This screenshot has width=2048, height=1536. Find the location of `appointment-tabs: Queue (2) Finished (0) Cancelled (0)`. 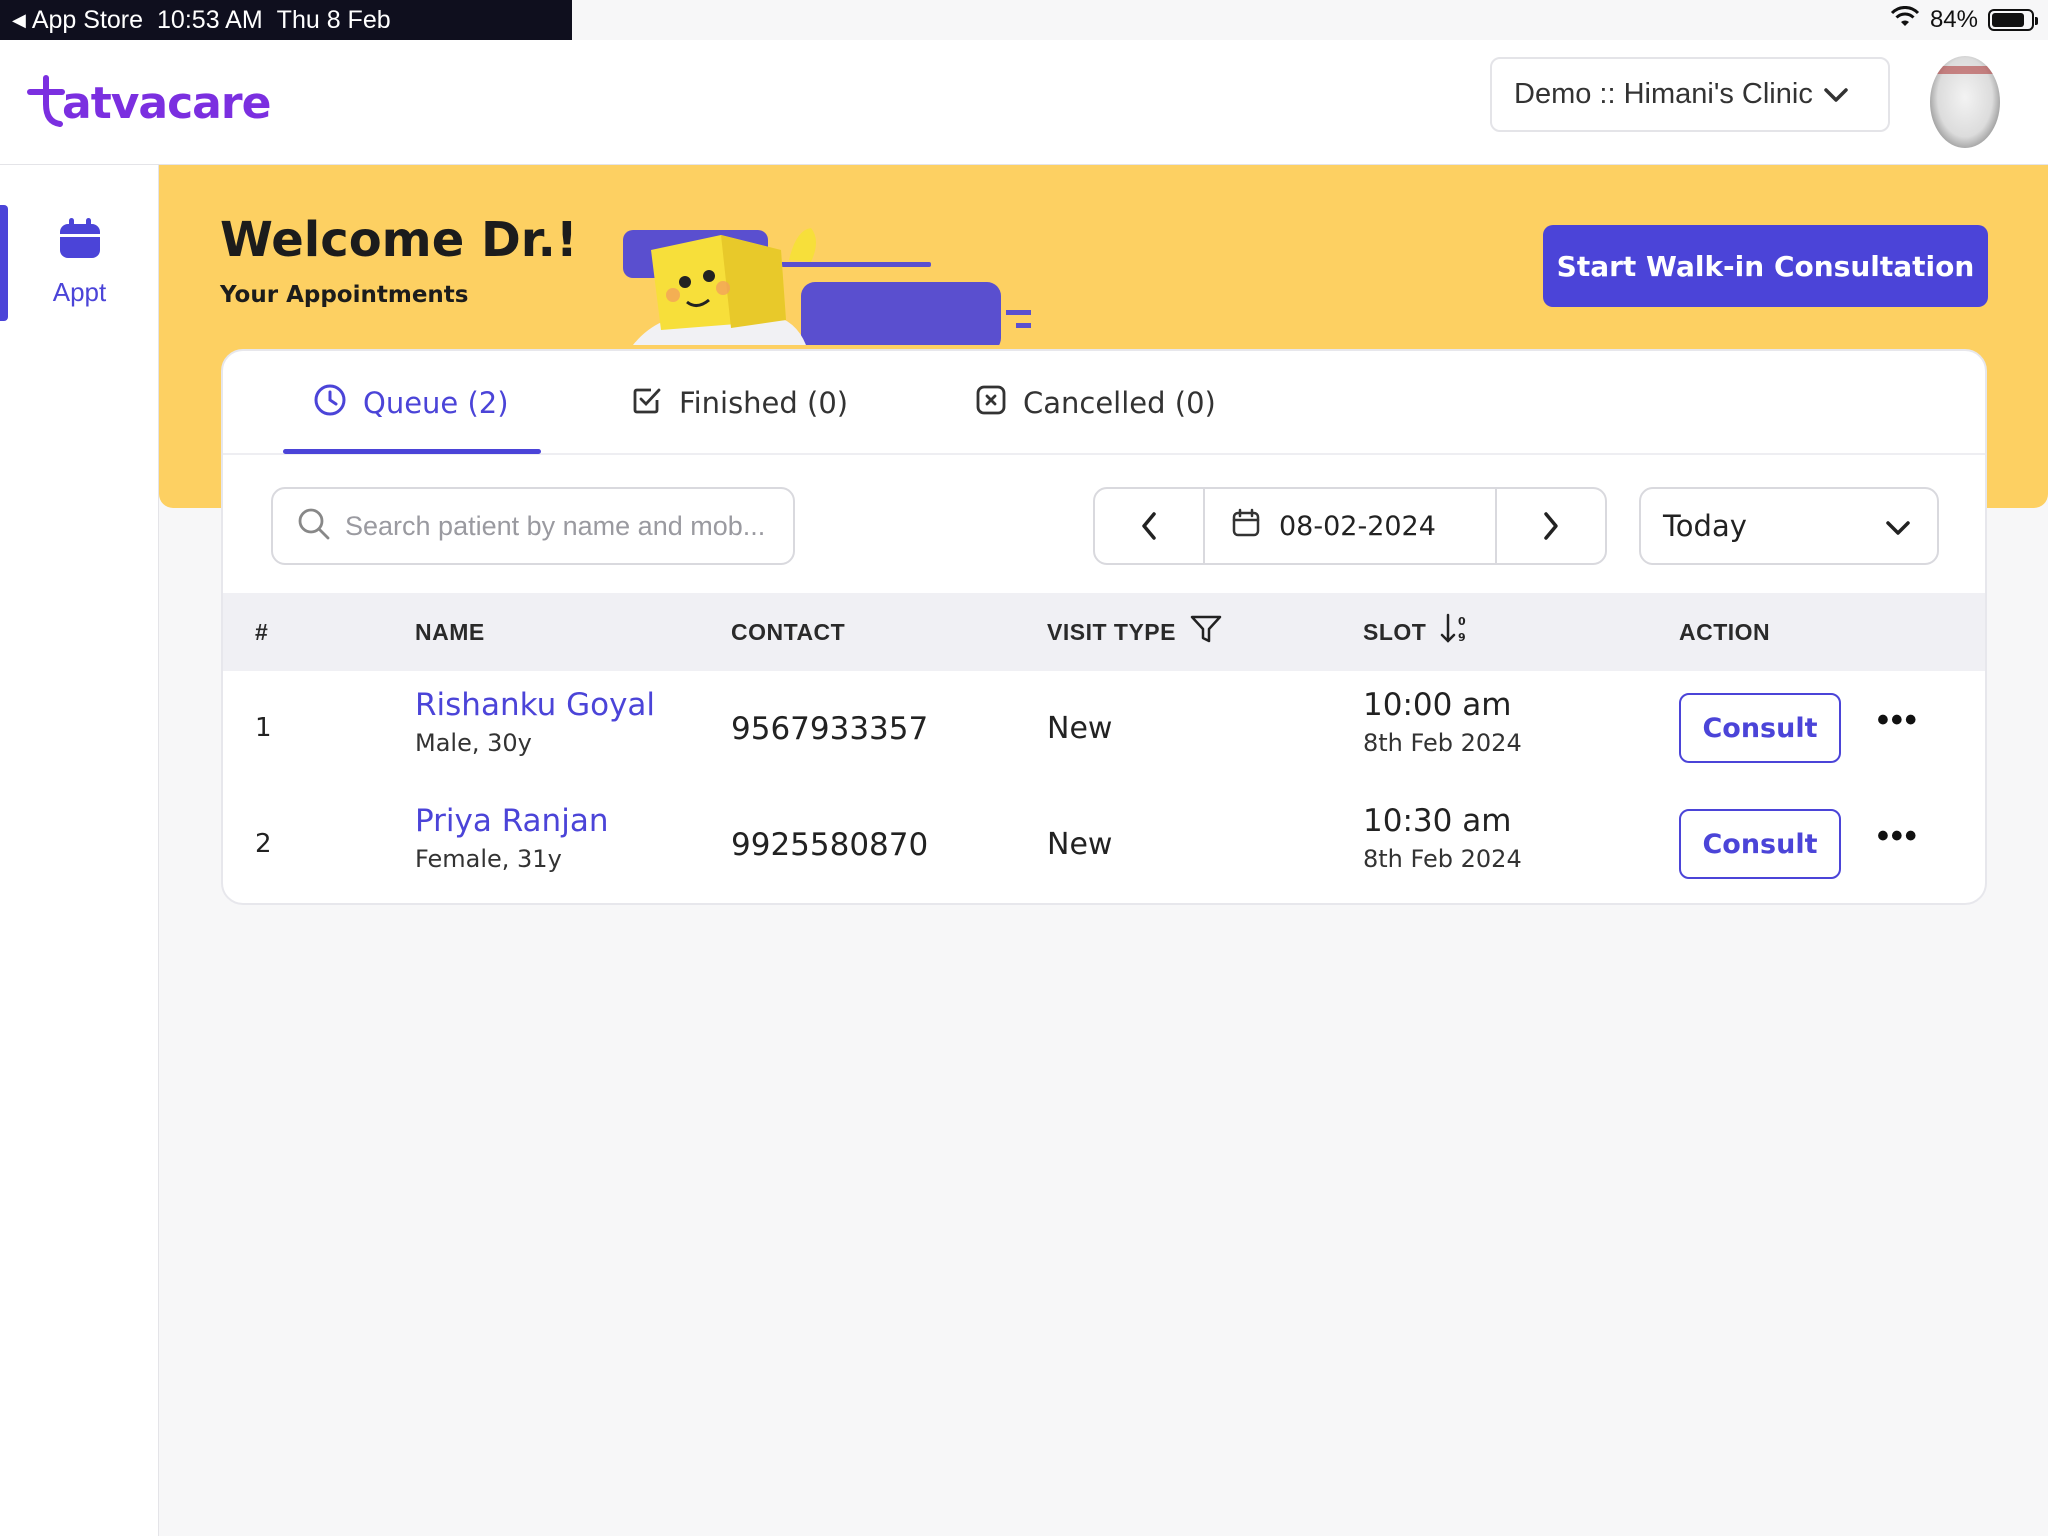

appointment-tabs: Queue (2) Finished (0) Cancelled (0) is located at coordinates (1104, 403).